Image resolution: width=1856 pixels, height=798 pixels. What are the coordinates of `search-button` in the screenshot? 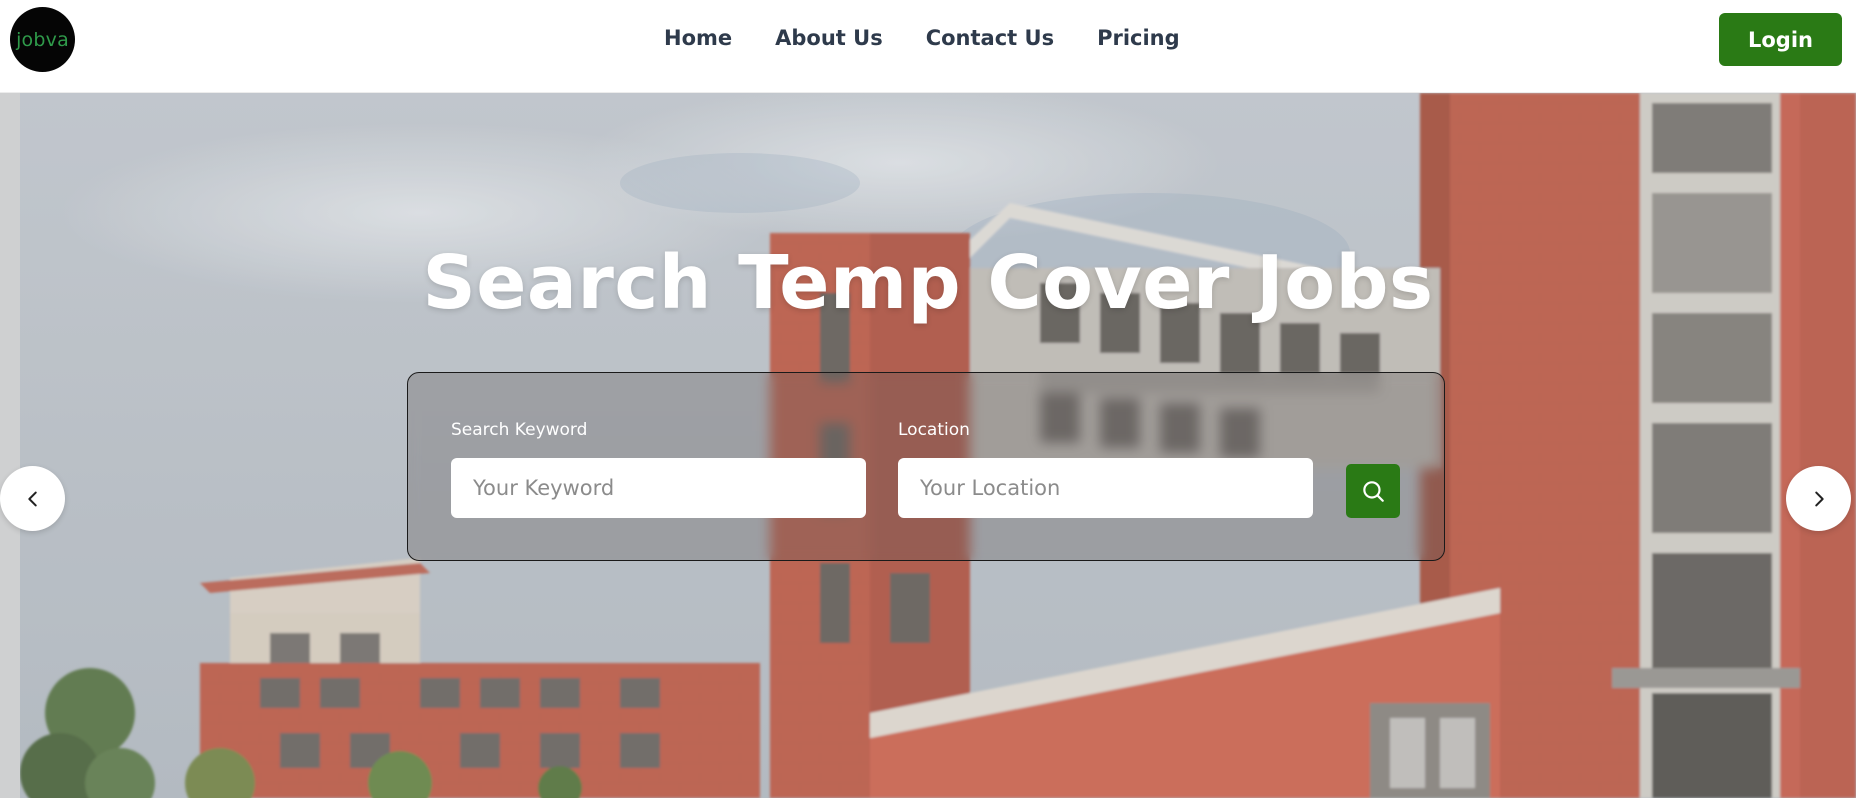 It's located at (1373, 491).